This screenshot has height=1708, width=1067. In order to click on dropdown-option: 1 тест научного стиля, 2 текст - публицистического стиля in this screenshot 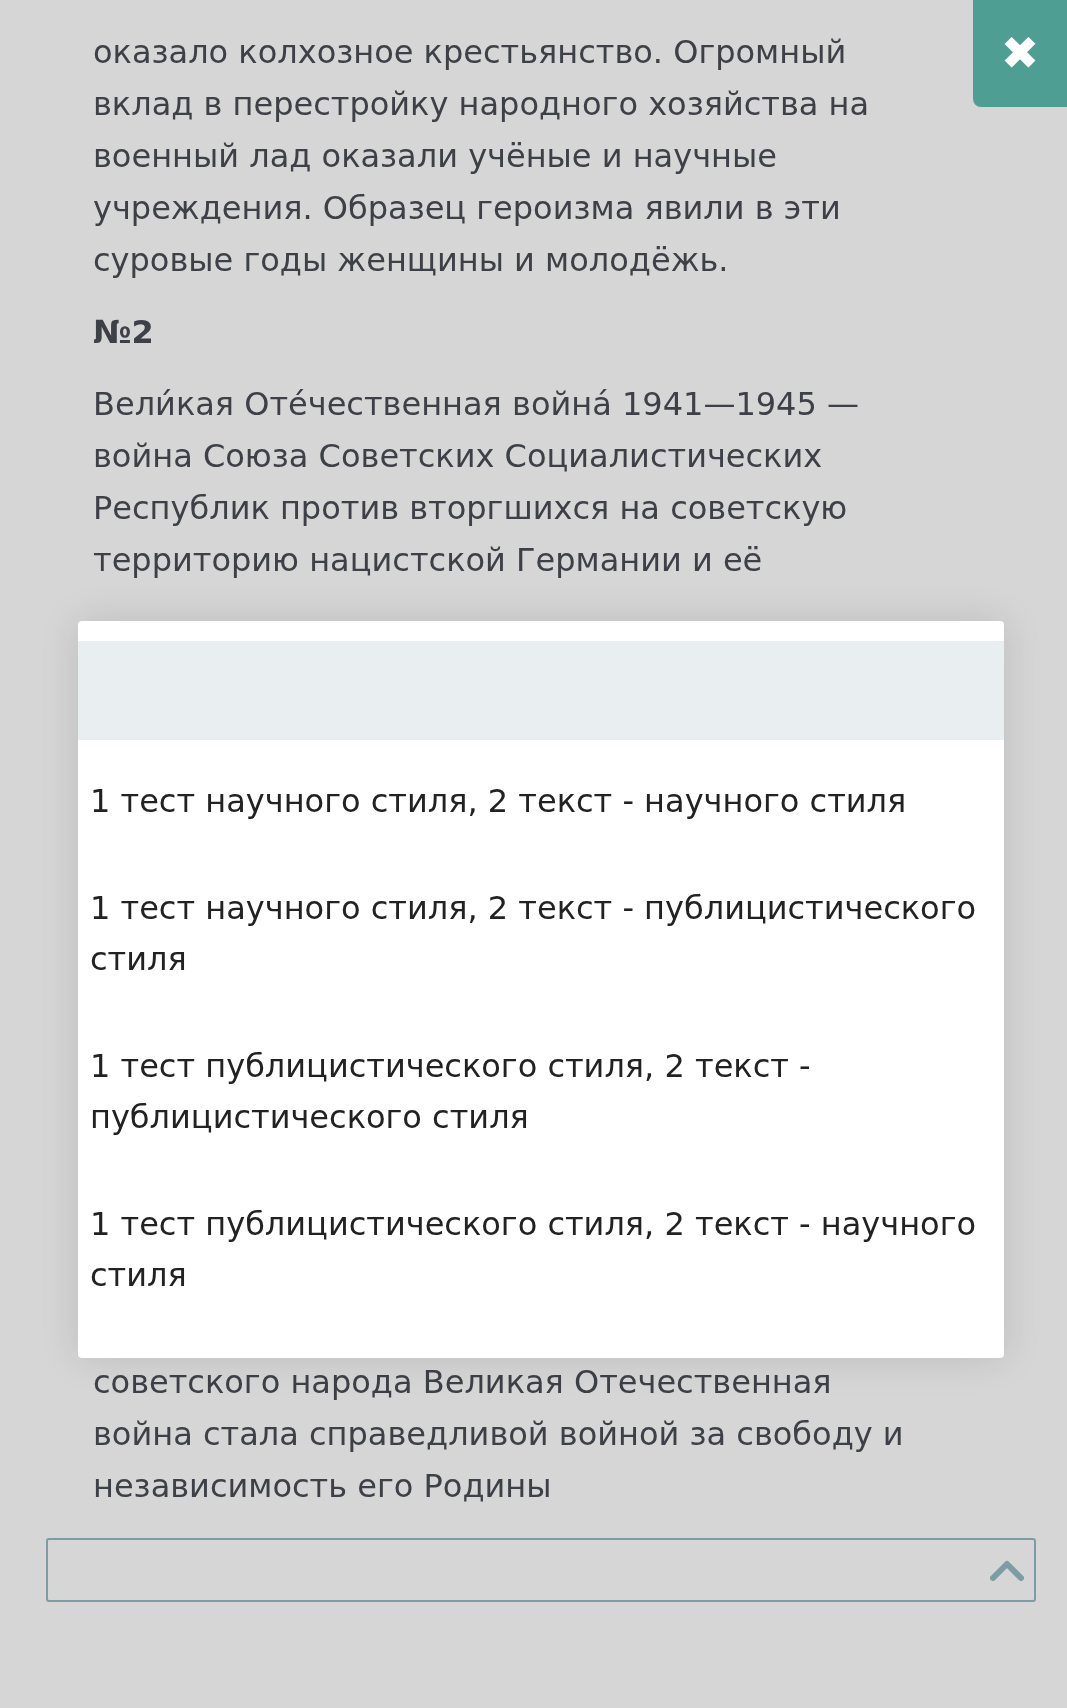, I will do `click(541, 934)`.